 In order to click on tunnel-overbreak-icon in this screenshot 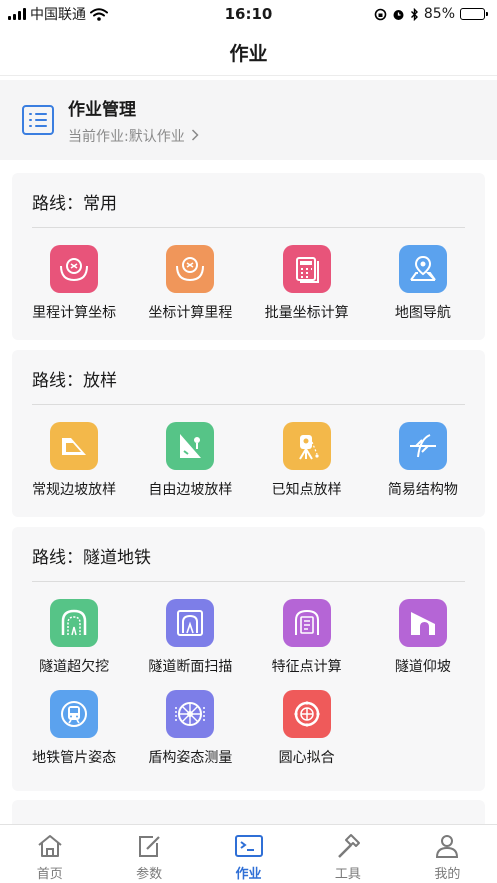, I will do `click(74, 623)`.